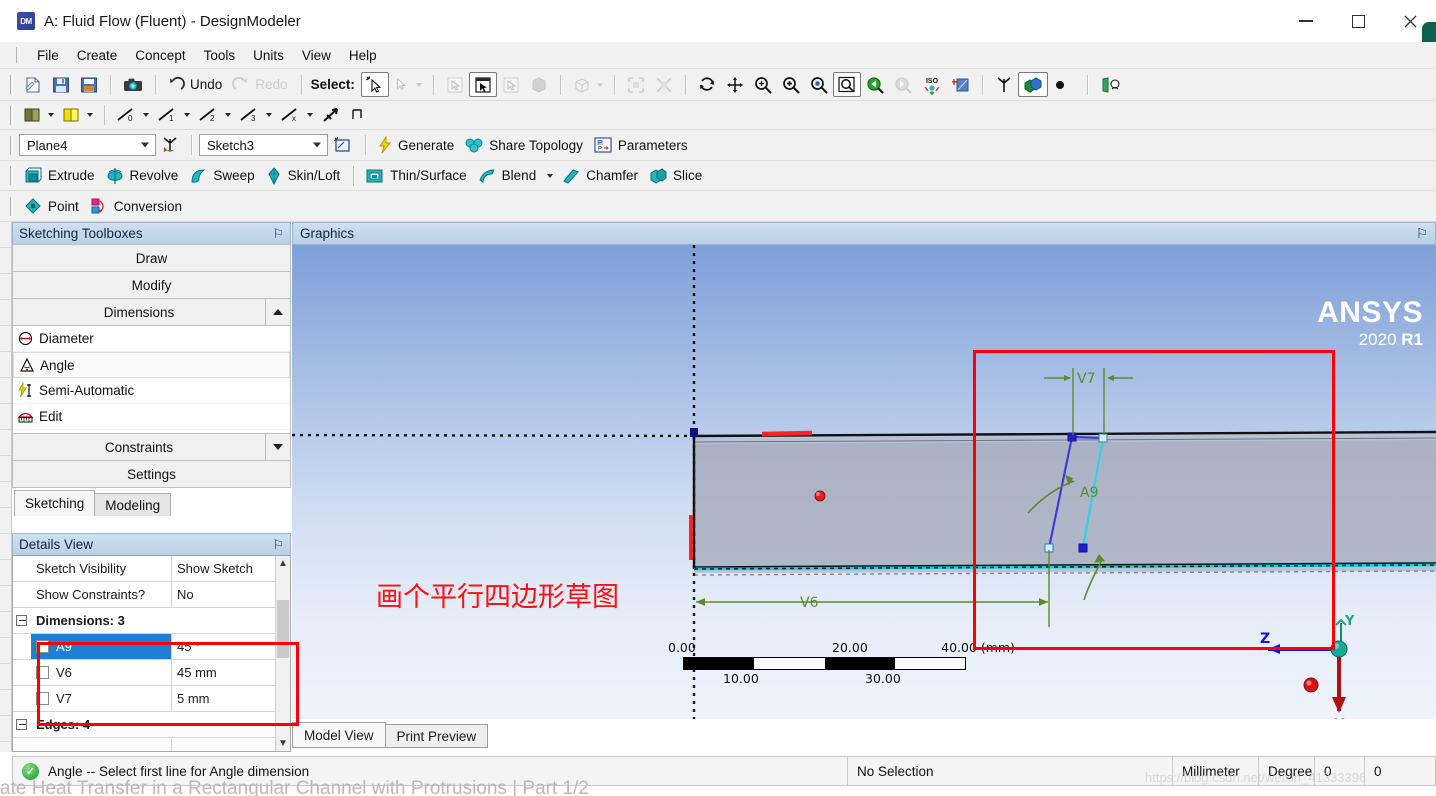 The image size is (1436, 796). Describe the element at coordinates (61, 84) in the screenshot. I see `save-icon` at that location.